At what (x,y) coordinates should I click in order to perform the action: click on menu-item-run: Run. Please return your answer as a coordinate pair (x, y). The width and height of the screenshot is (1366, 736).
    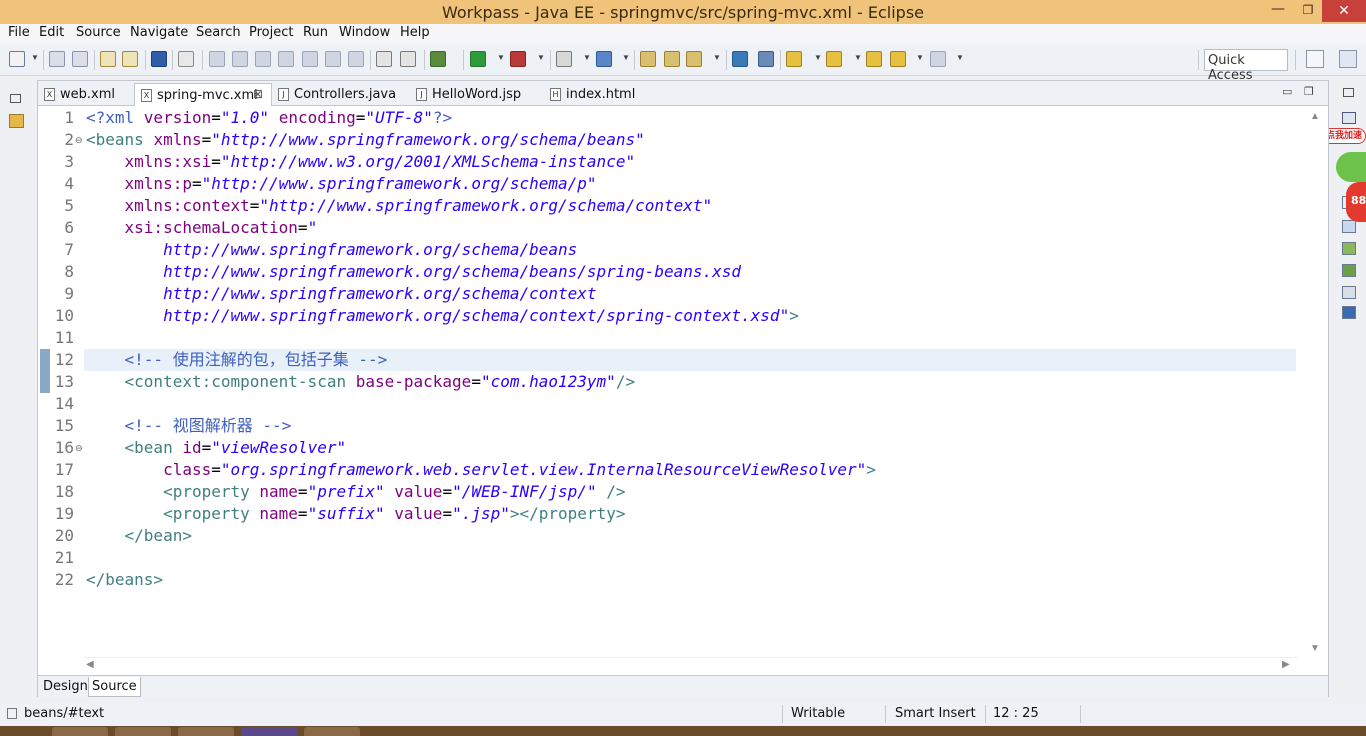
    Looking at the image, I should click on (315, 32).